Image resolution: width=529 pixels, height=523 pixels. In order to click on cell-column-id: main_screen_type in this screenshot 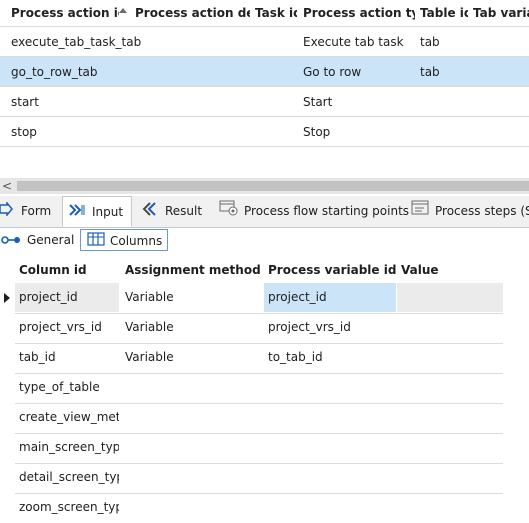, I will do `click(69, 447)`.